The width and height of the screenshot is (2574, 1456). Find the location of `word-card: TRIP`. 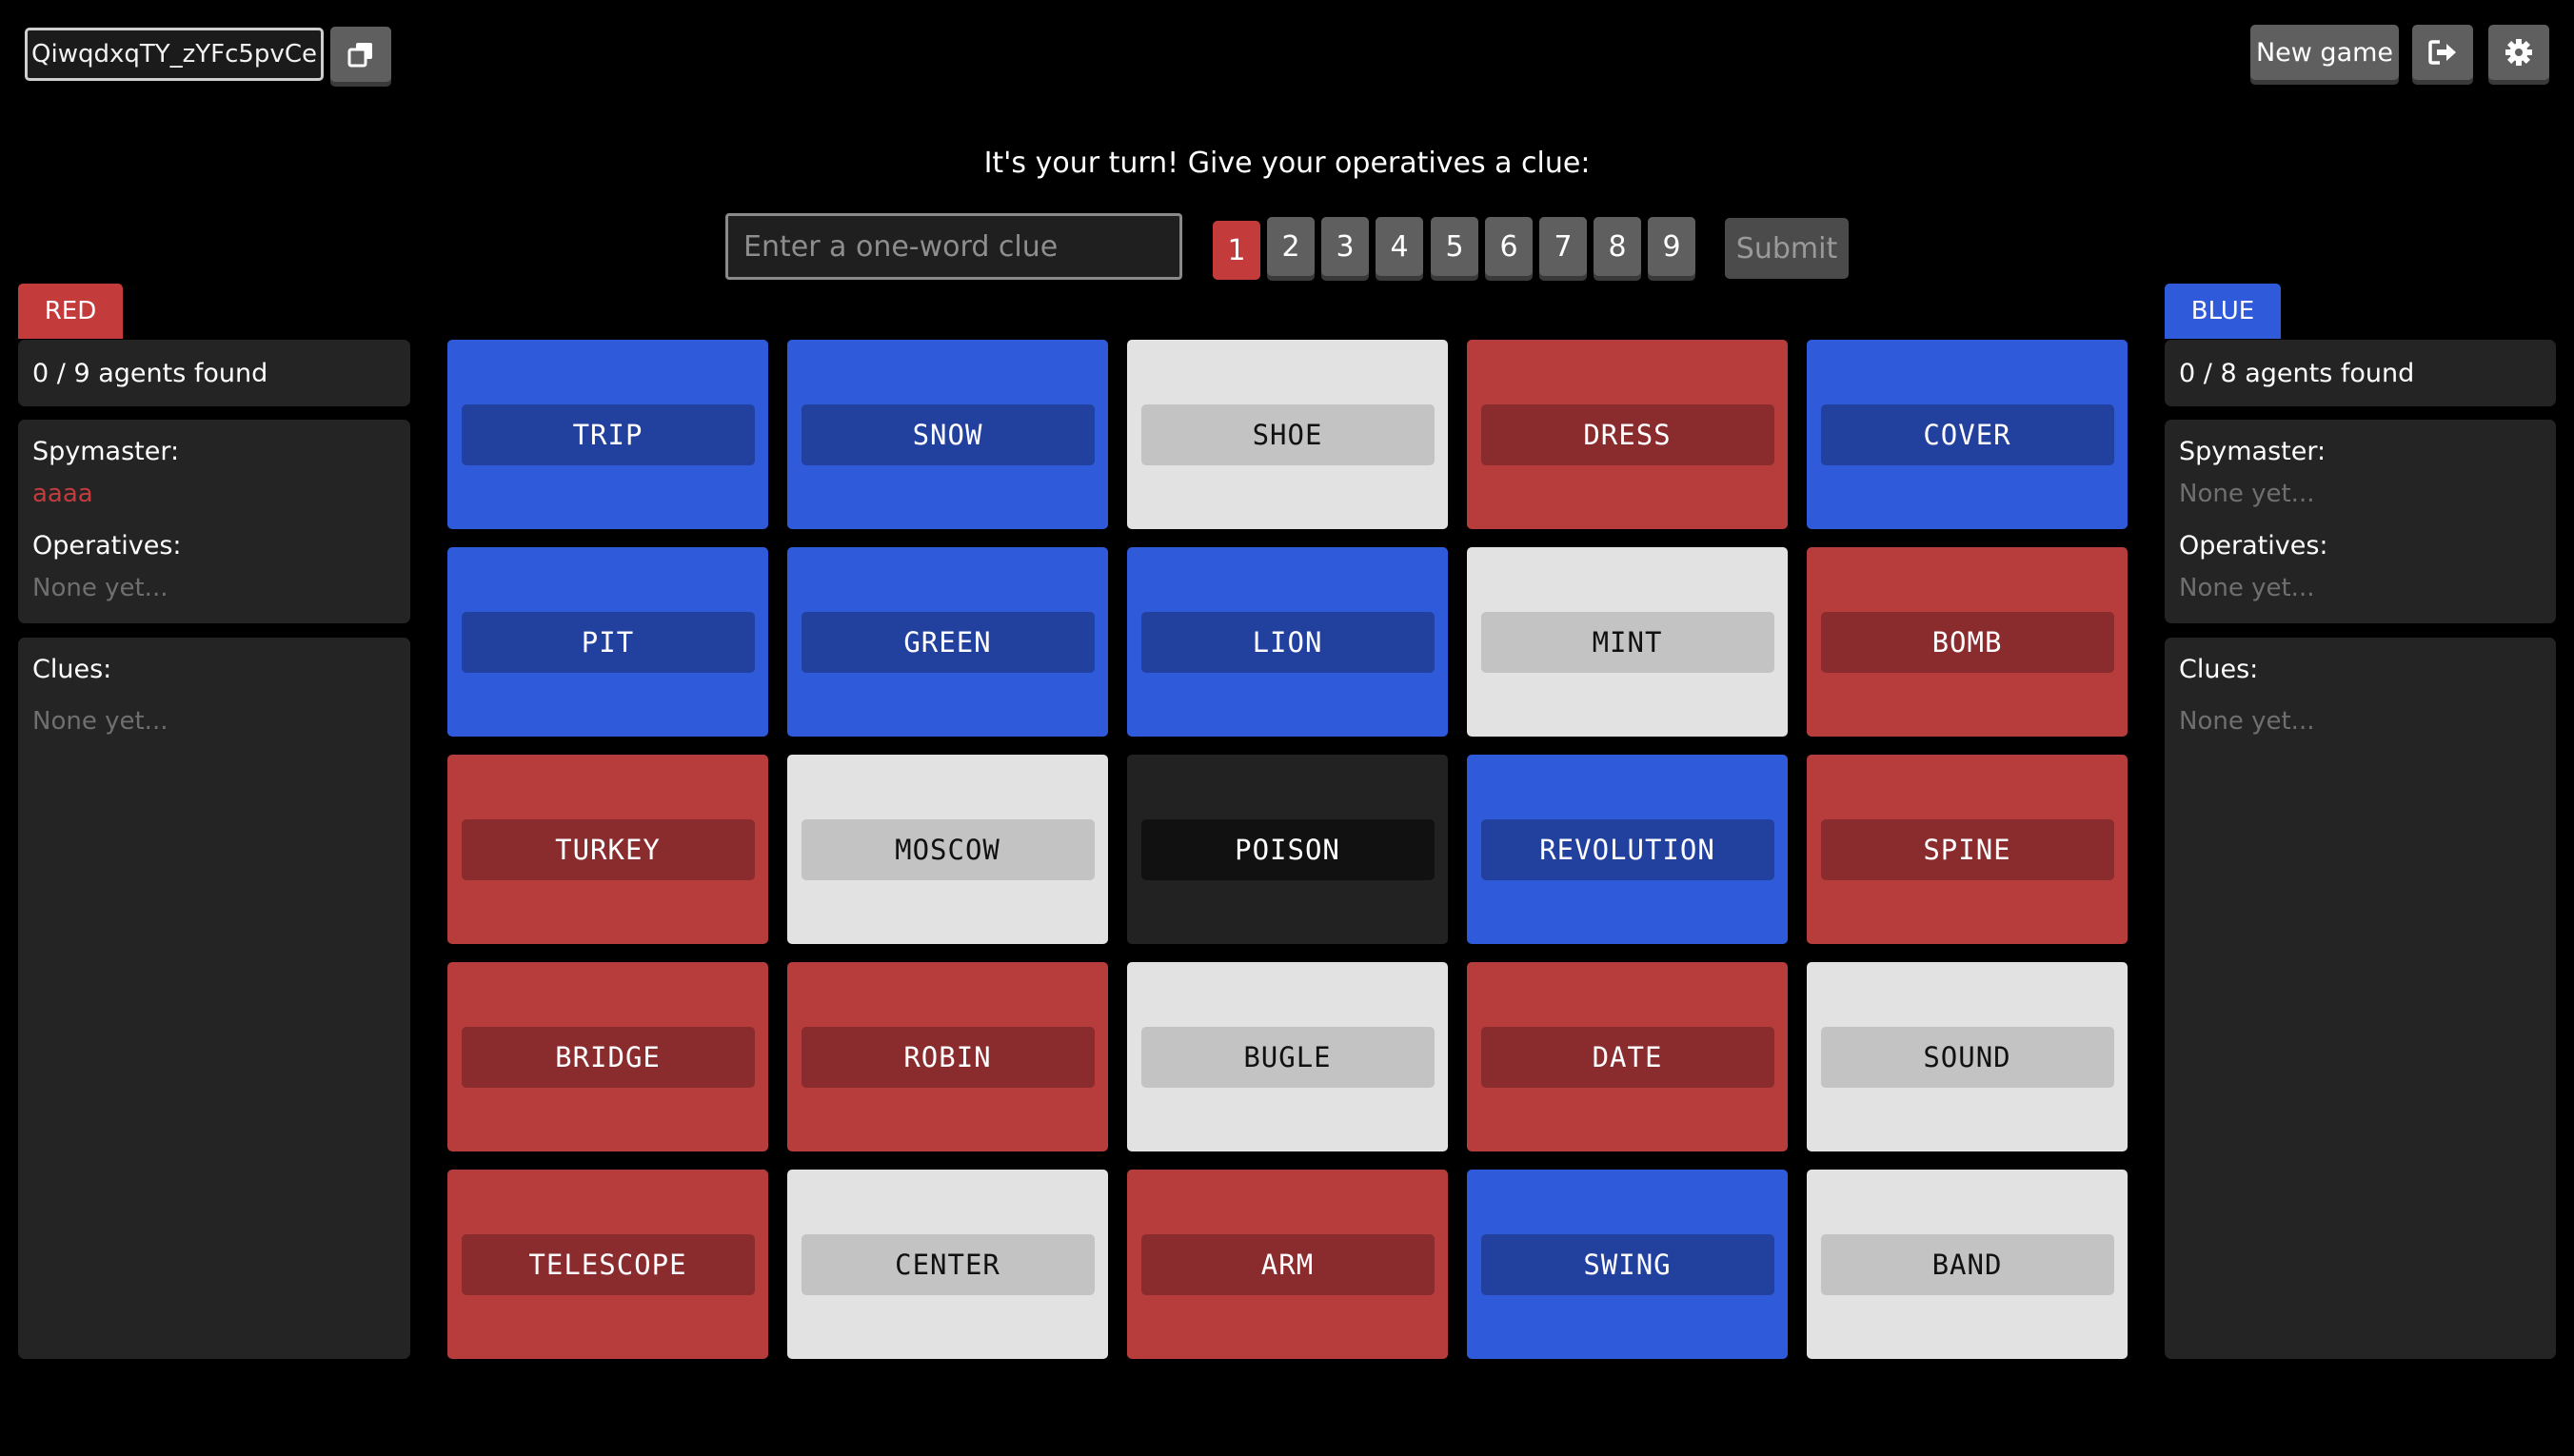

word-card: TRIP is located at coordinates (607, 434).